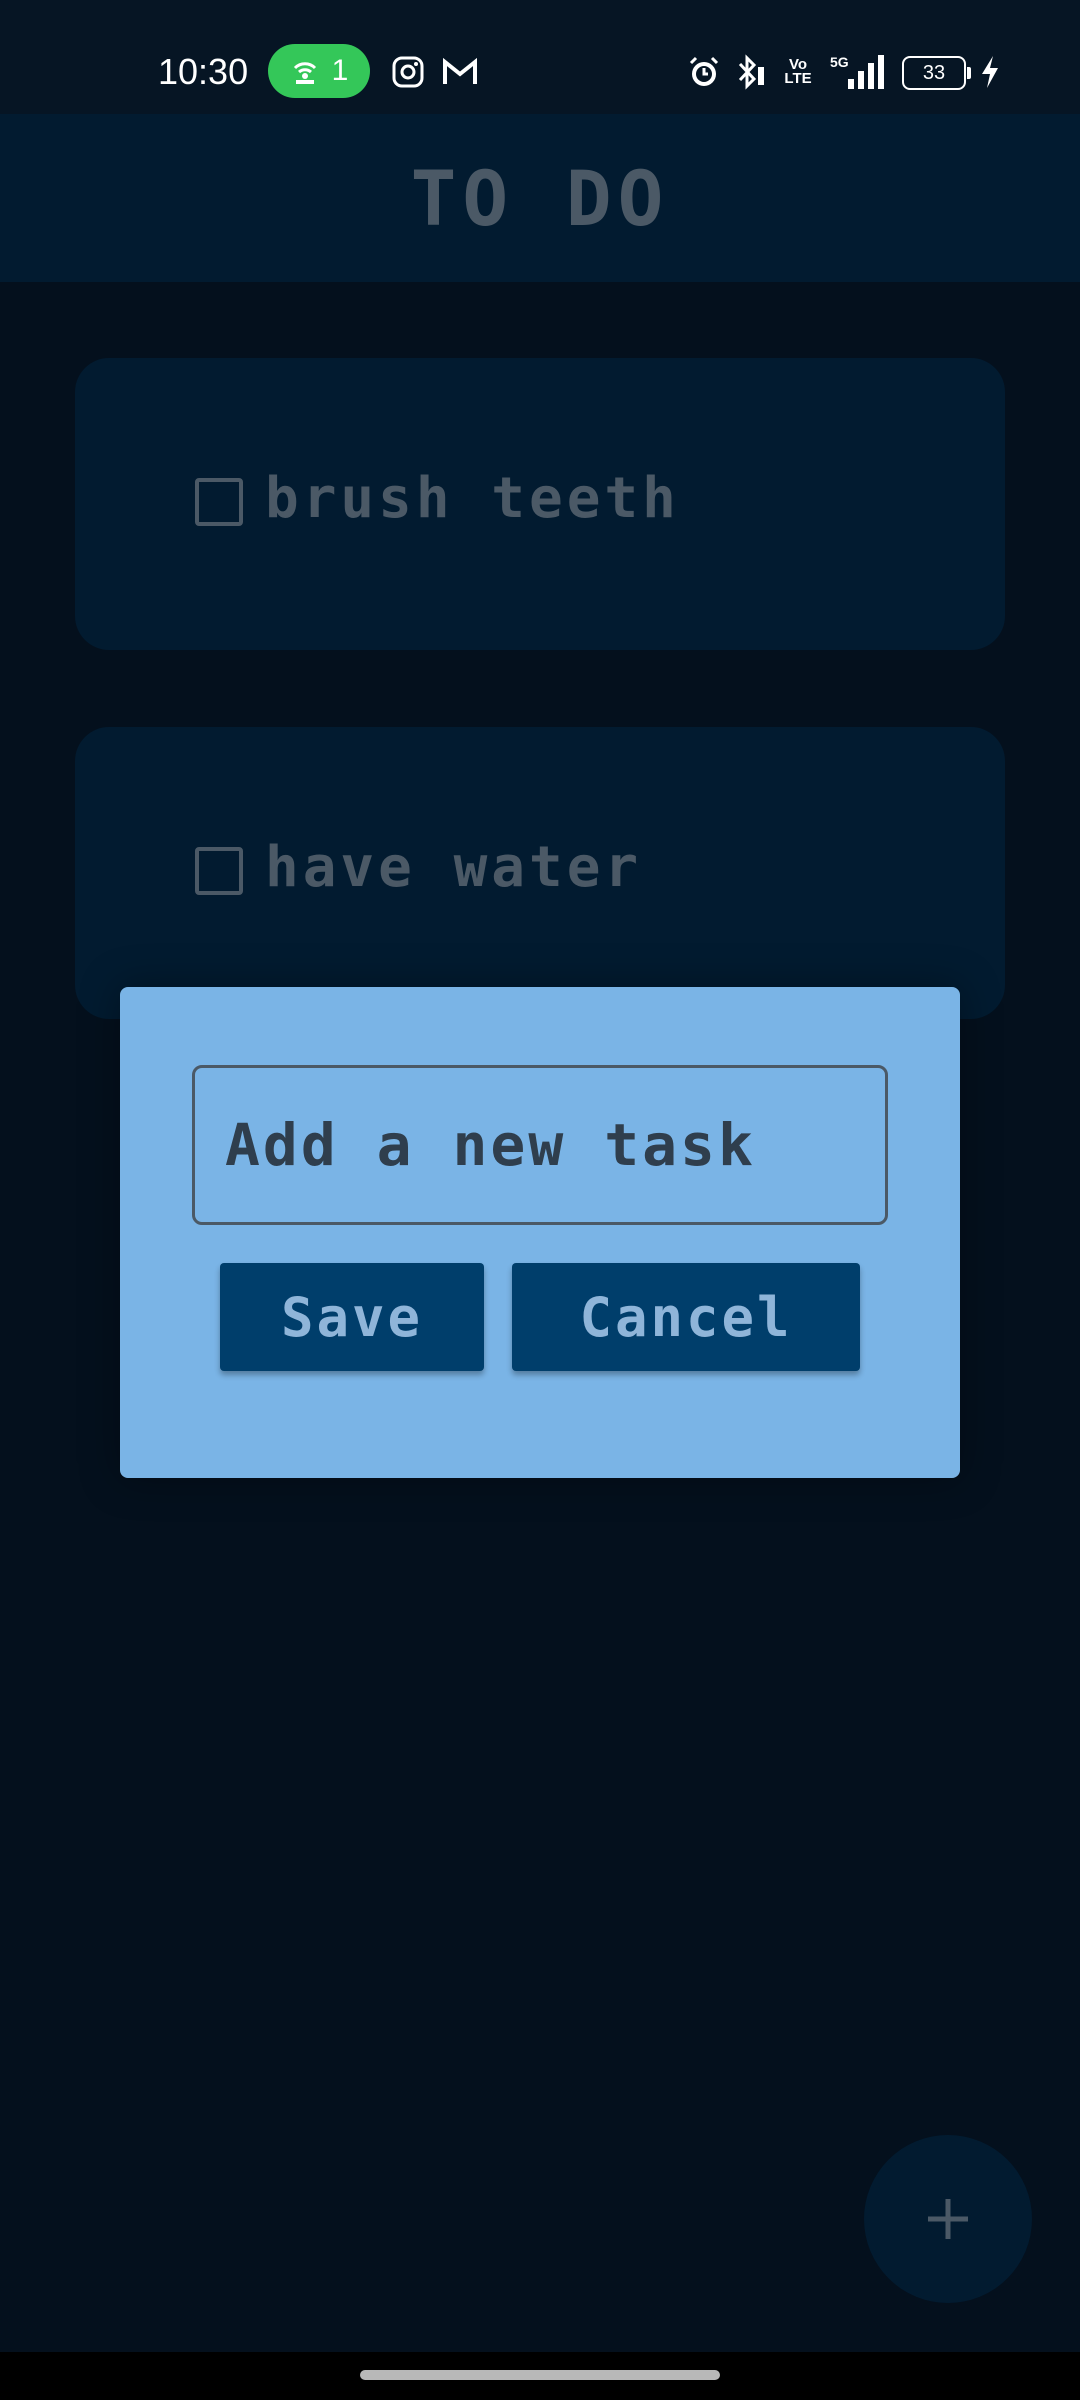 This screenshot has height=2400, width=1080. What do you see at coordinates (304, 73) in the screenshot?
I see `hotspot-icon` at bounding box center [304, 73].